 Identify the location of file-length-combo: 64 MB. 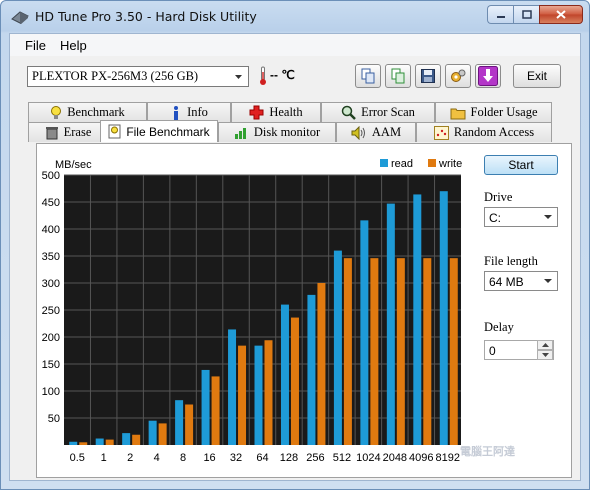
(521, 281).